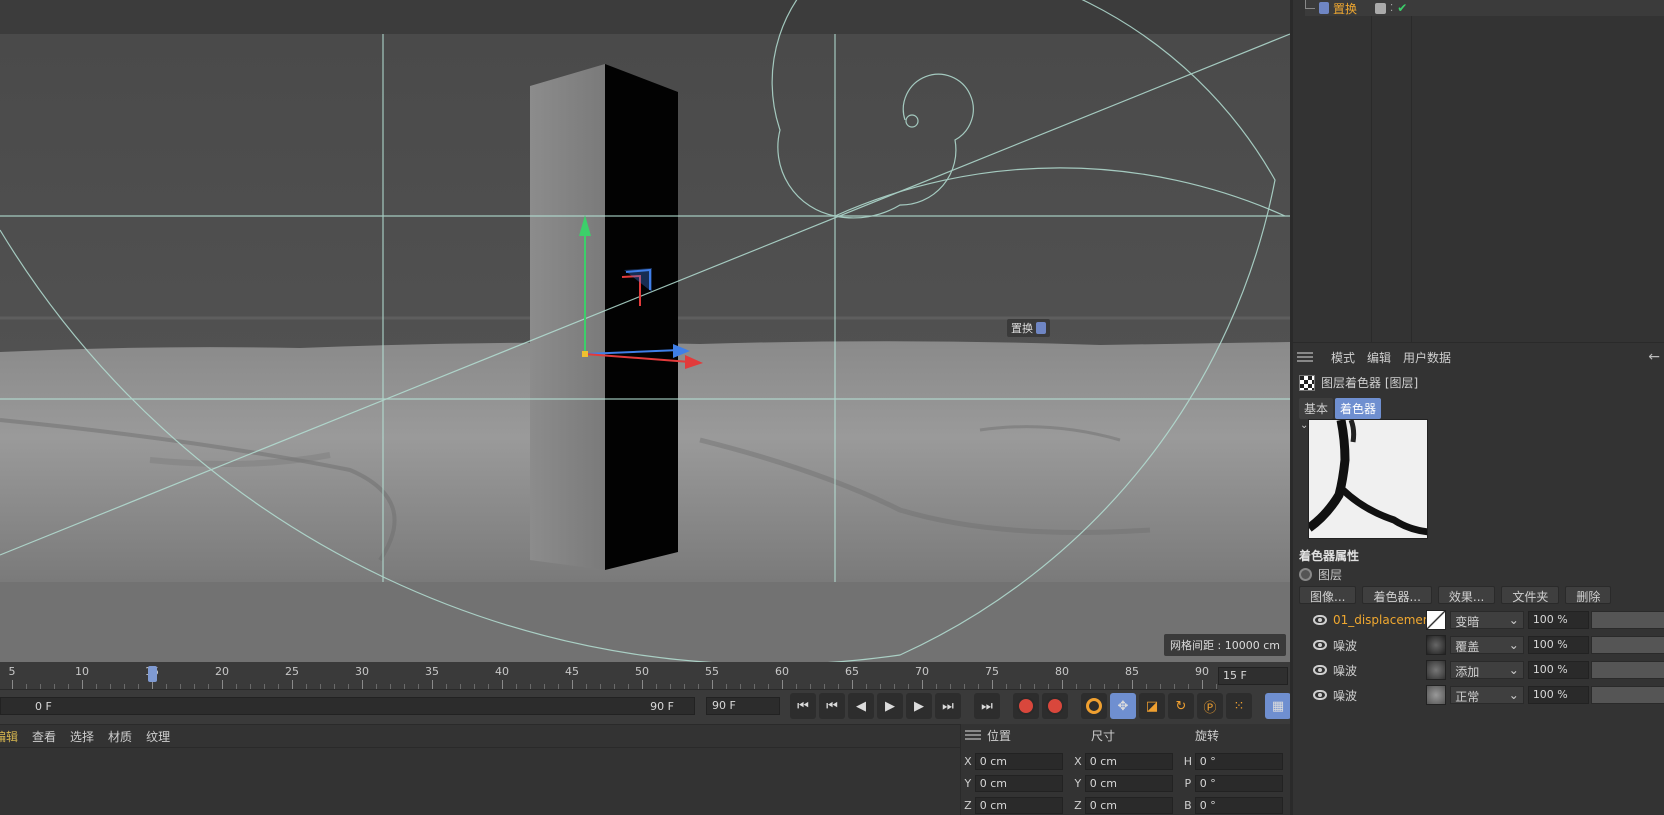  What do you see at coordinates (968, 805) in the screenshot?
I see `axis-label: Z` at bounding box center [968, 805].